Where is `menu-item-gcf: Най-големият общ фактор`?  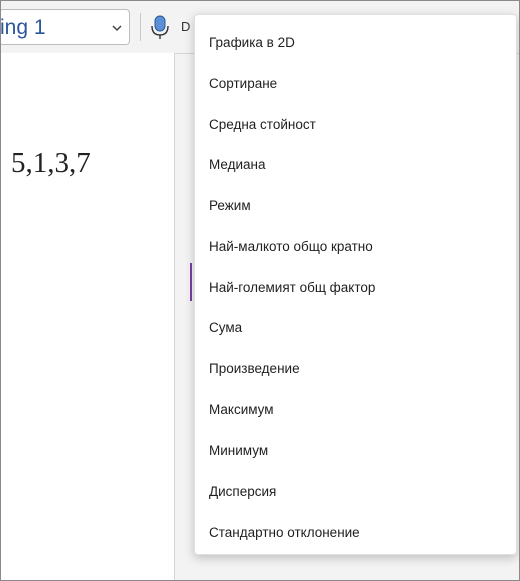
menu-item-gcf: Най-големият общ фактор is located at coordinates (292, 288).